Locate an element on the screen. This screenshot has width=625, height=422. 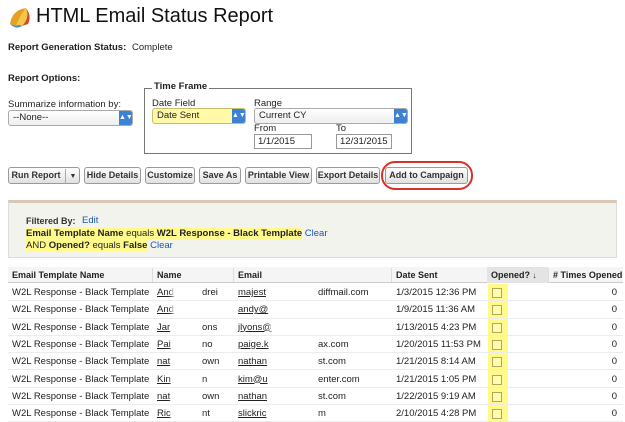
to-label: To is located at coordinates (341, 128).